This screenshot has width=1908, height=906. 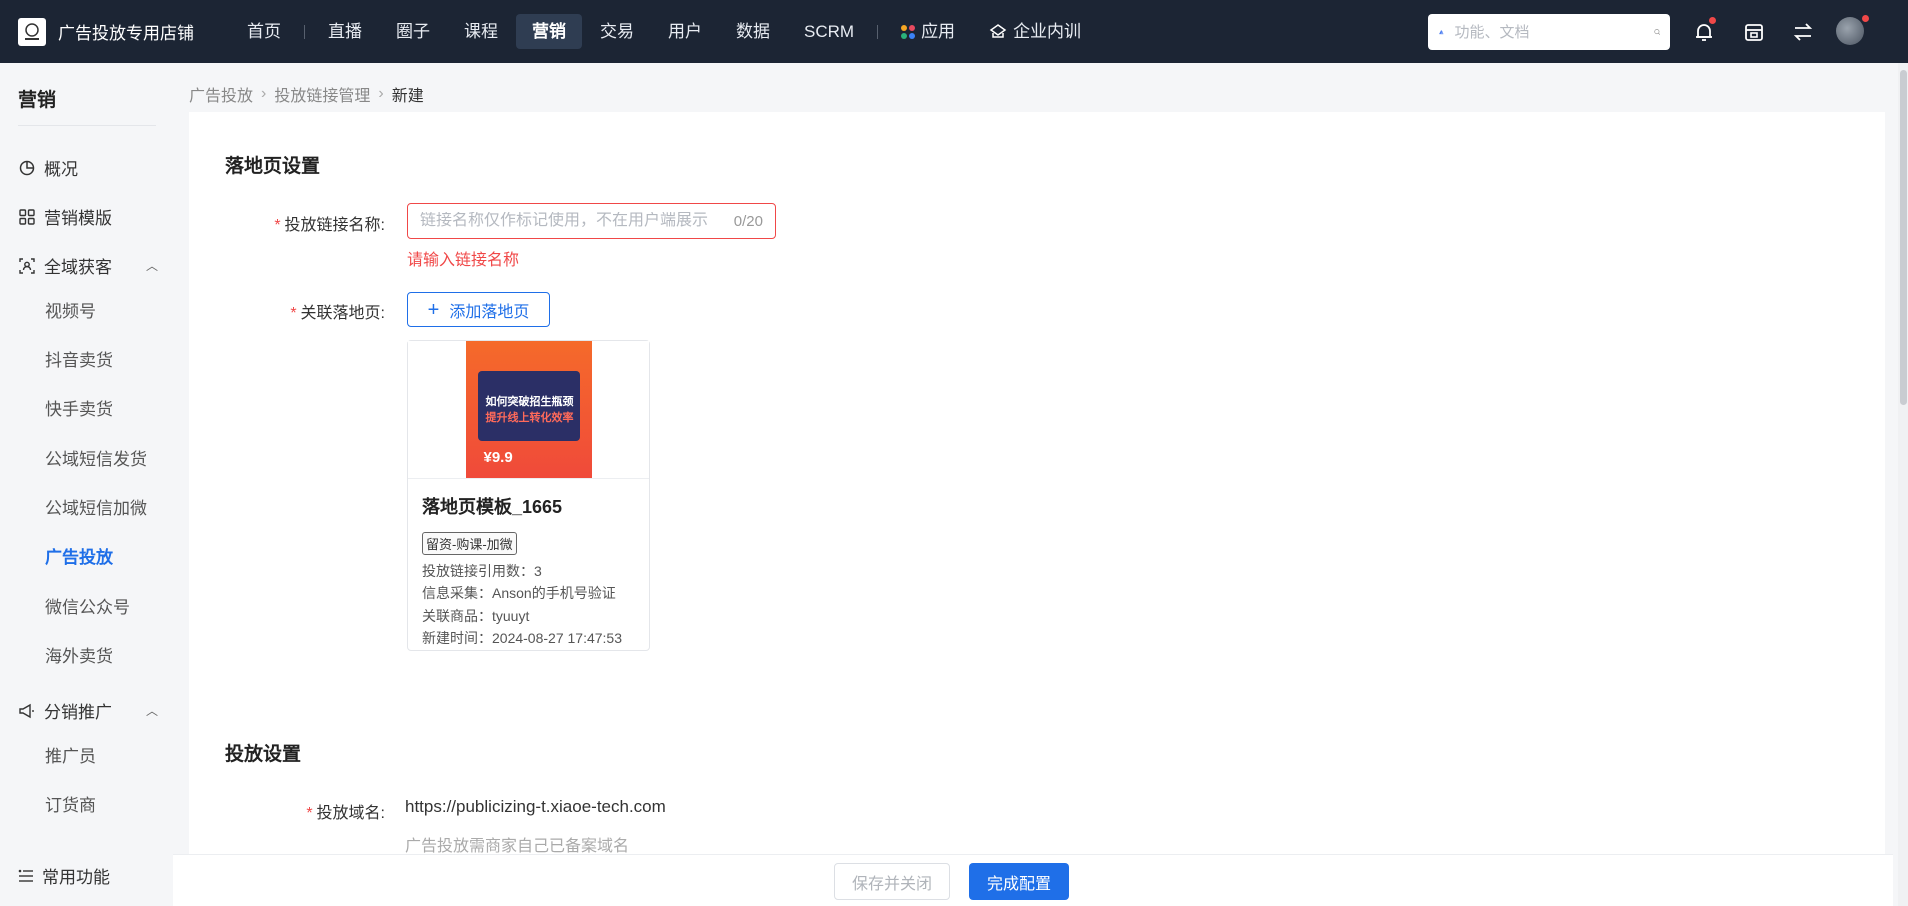 I want to click on breadcrumb-ads: 广告投放, so click(x=221, y=94).